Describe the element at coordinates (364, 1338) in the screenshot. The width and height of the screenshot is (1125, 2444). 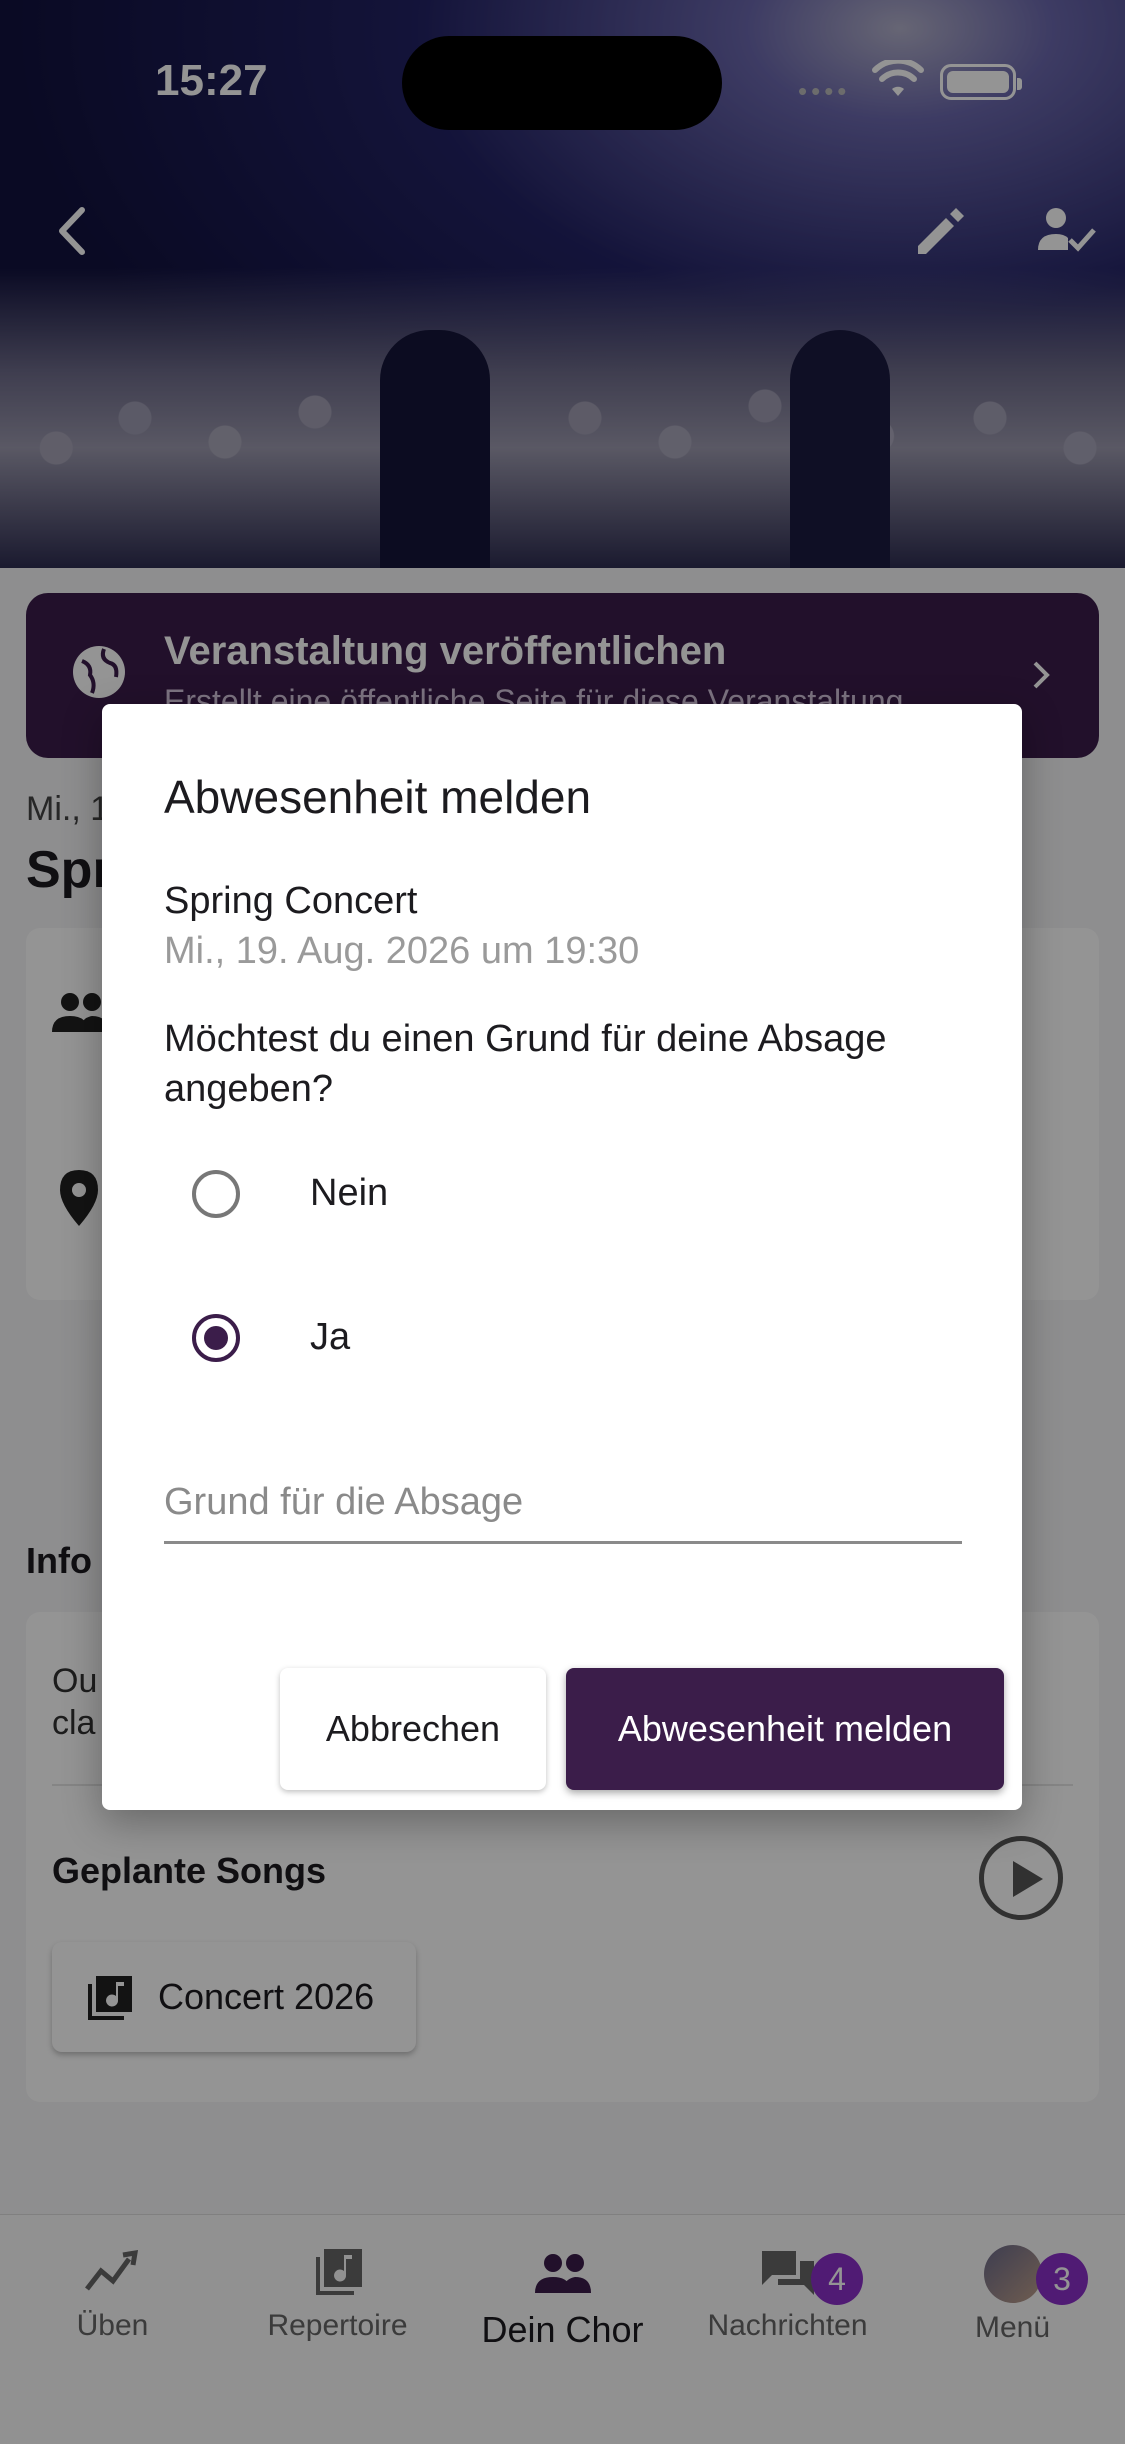
I see `radio-option-ja: Ja` at that location.